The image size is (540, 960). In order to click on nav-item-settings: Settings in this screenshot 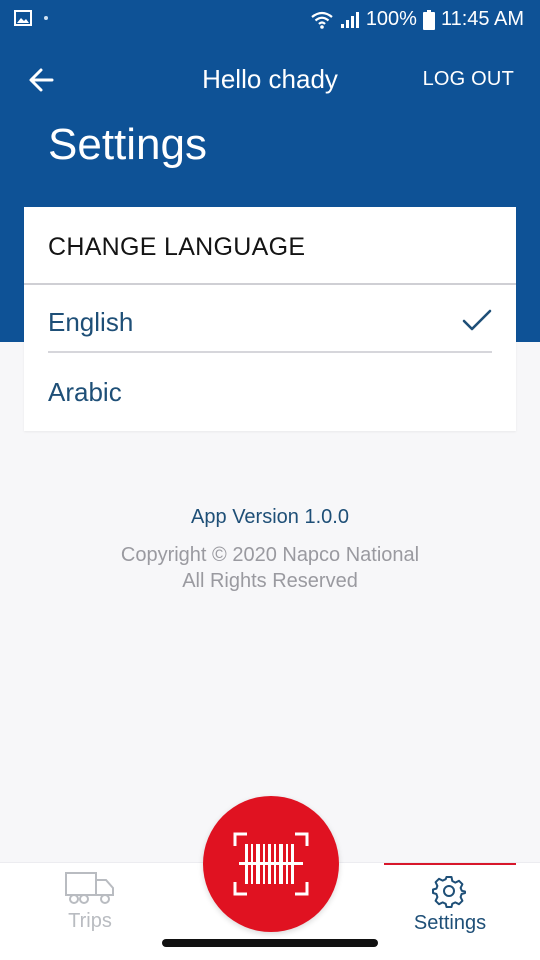, I will do `click(450, 911)`.